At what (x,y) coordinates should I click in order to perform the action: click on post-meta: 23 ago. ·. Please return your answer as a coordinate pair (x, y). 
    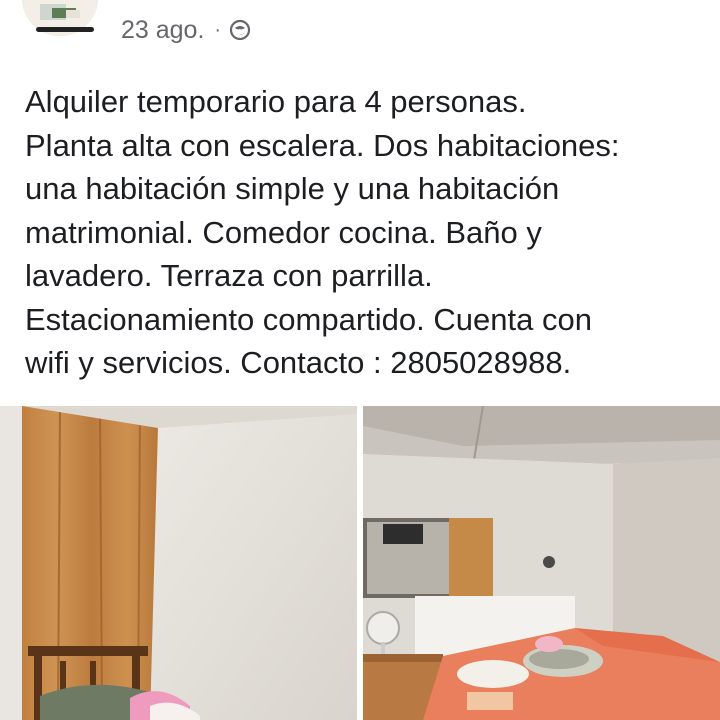
    Looking at the image, I should click on (186, 30).